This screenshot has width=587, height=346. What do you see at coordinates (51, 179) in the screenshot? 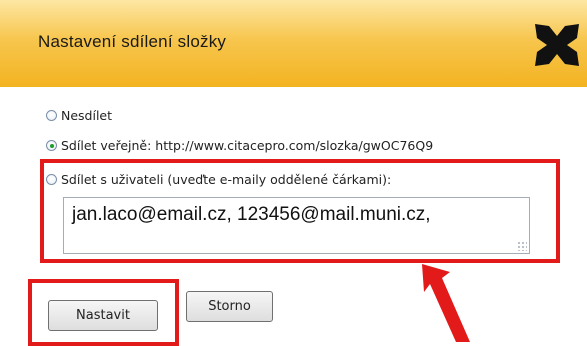
I see `radio-sdilet-uzivatele` at bounding box center [51, 179].